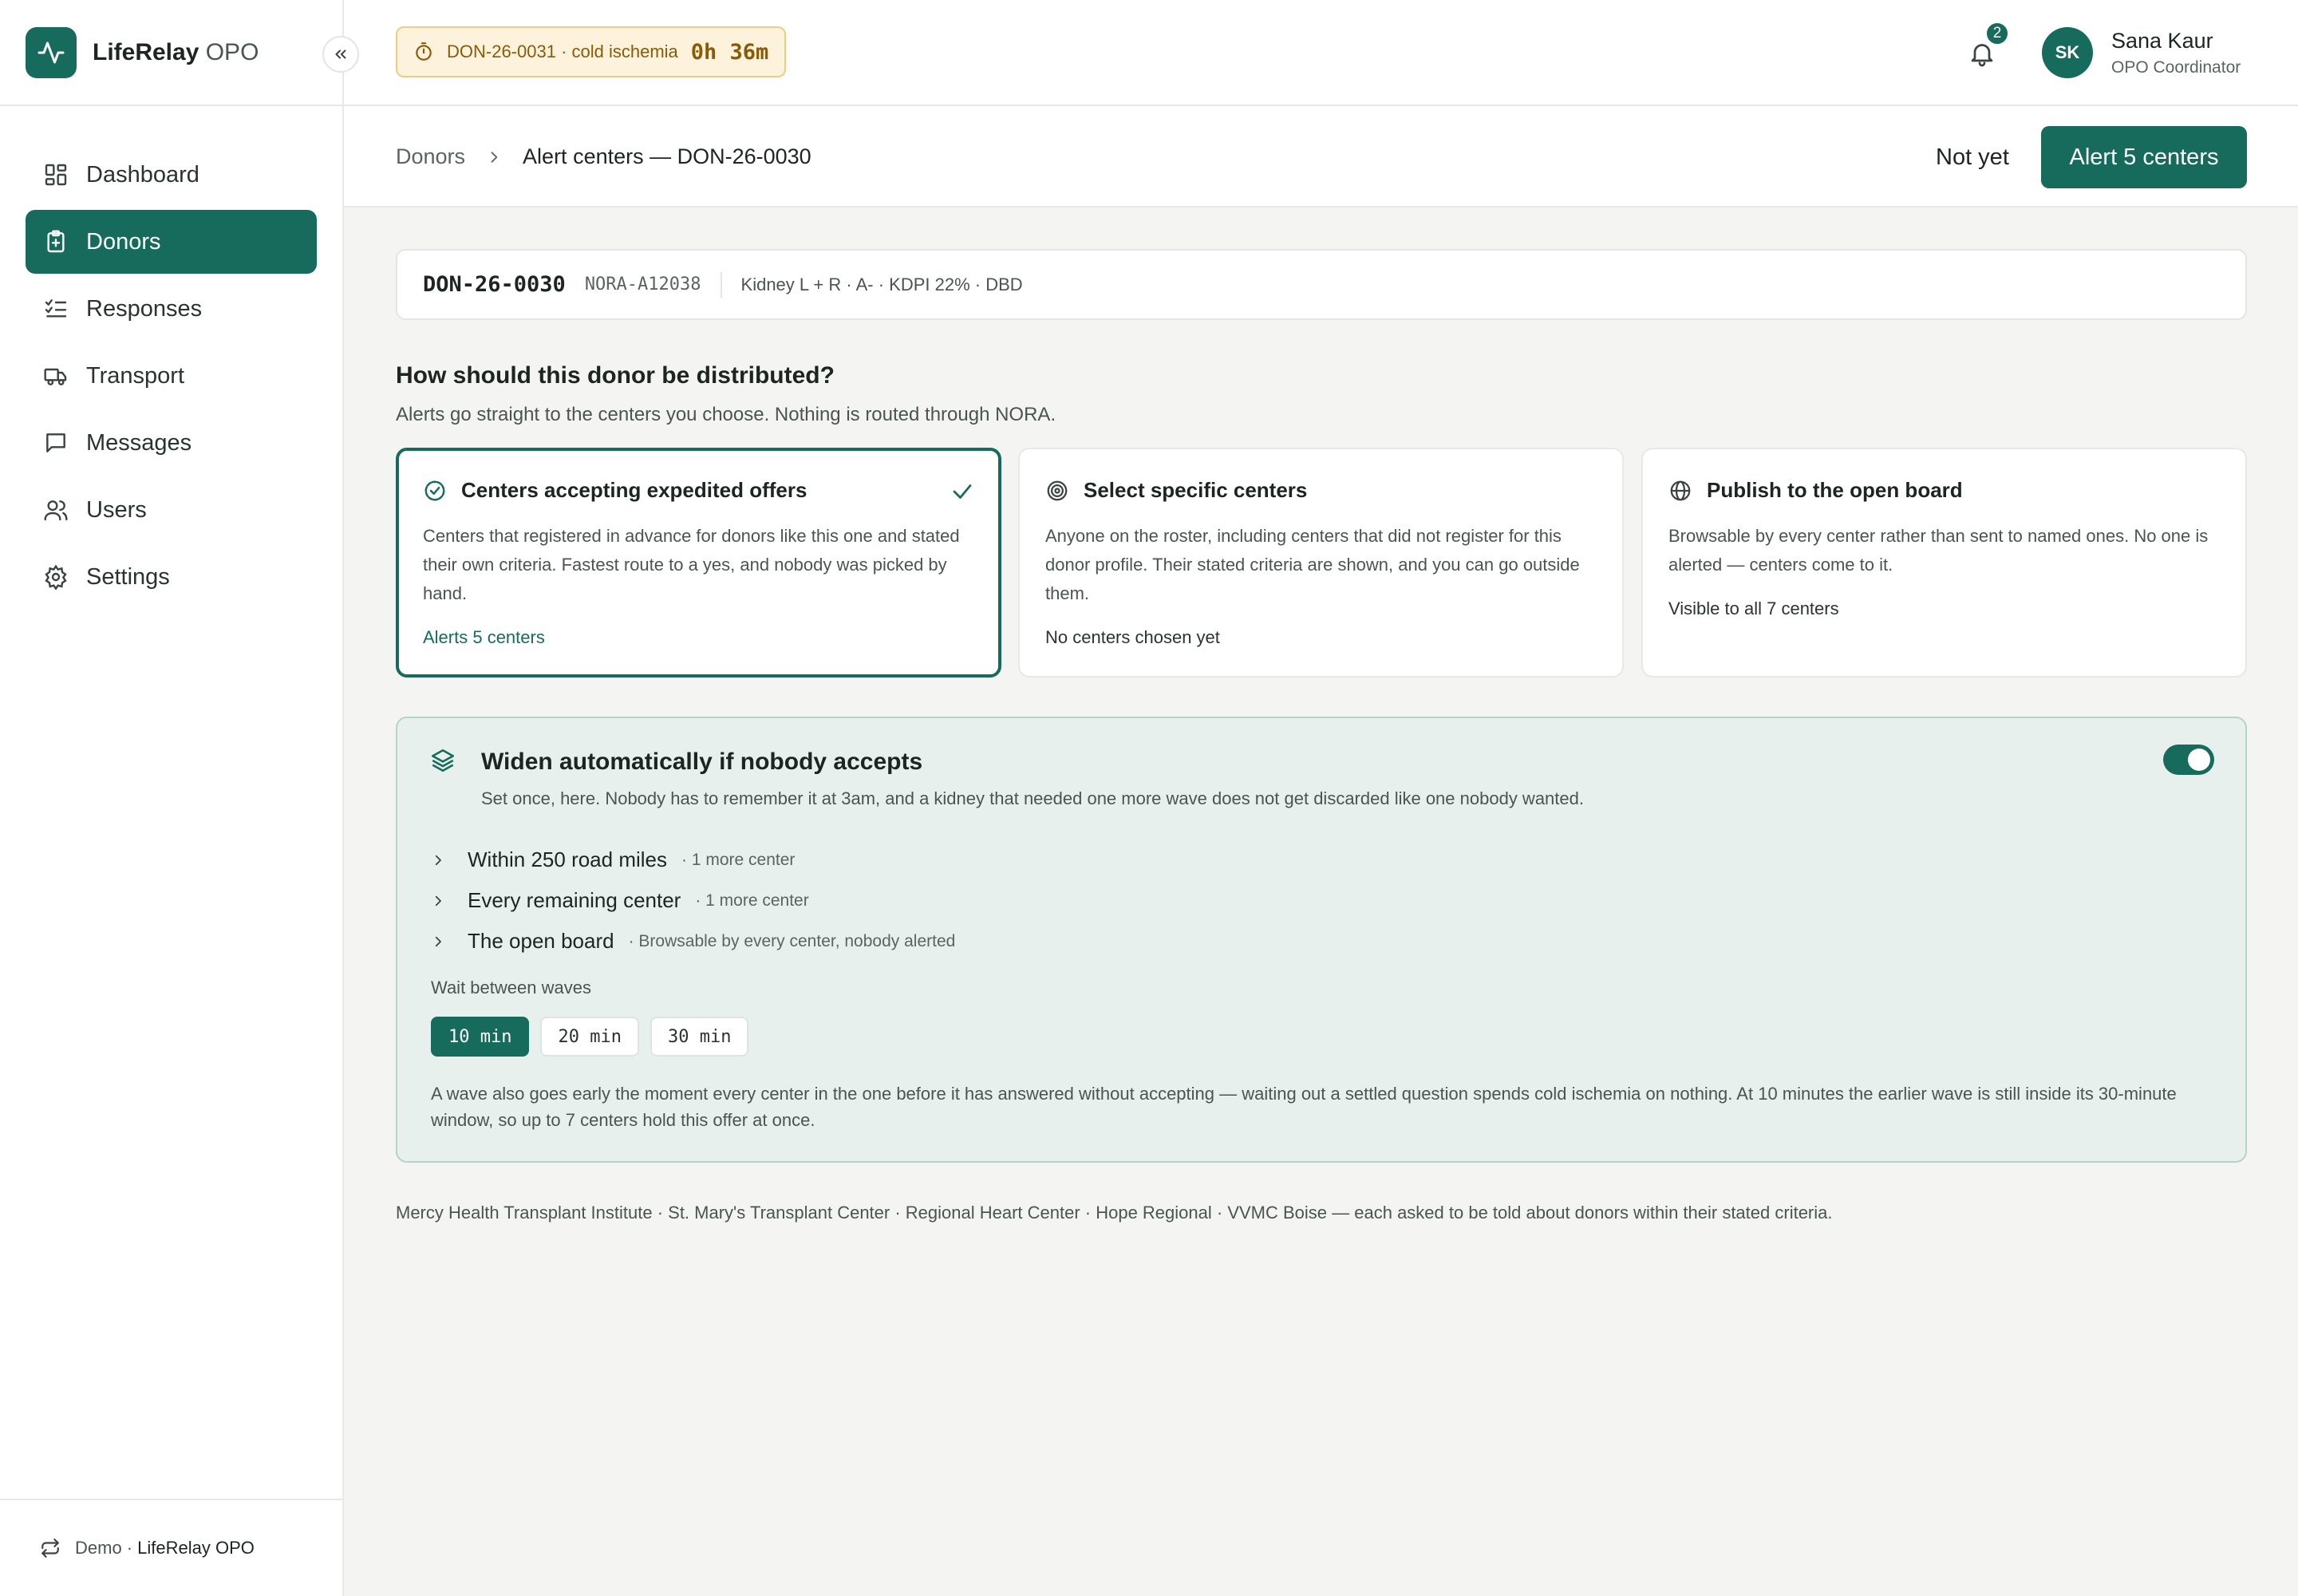 The width and height of the screenshot is (2298, 1596). I want to click on wave-item: Every remaining center · 1 more center, so click(693, 900).